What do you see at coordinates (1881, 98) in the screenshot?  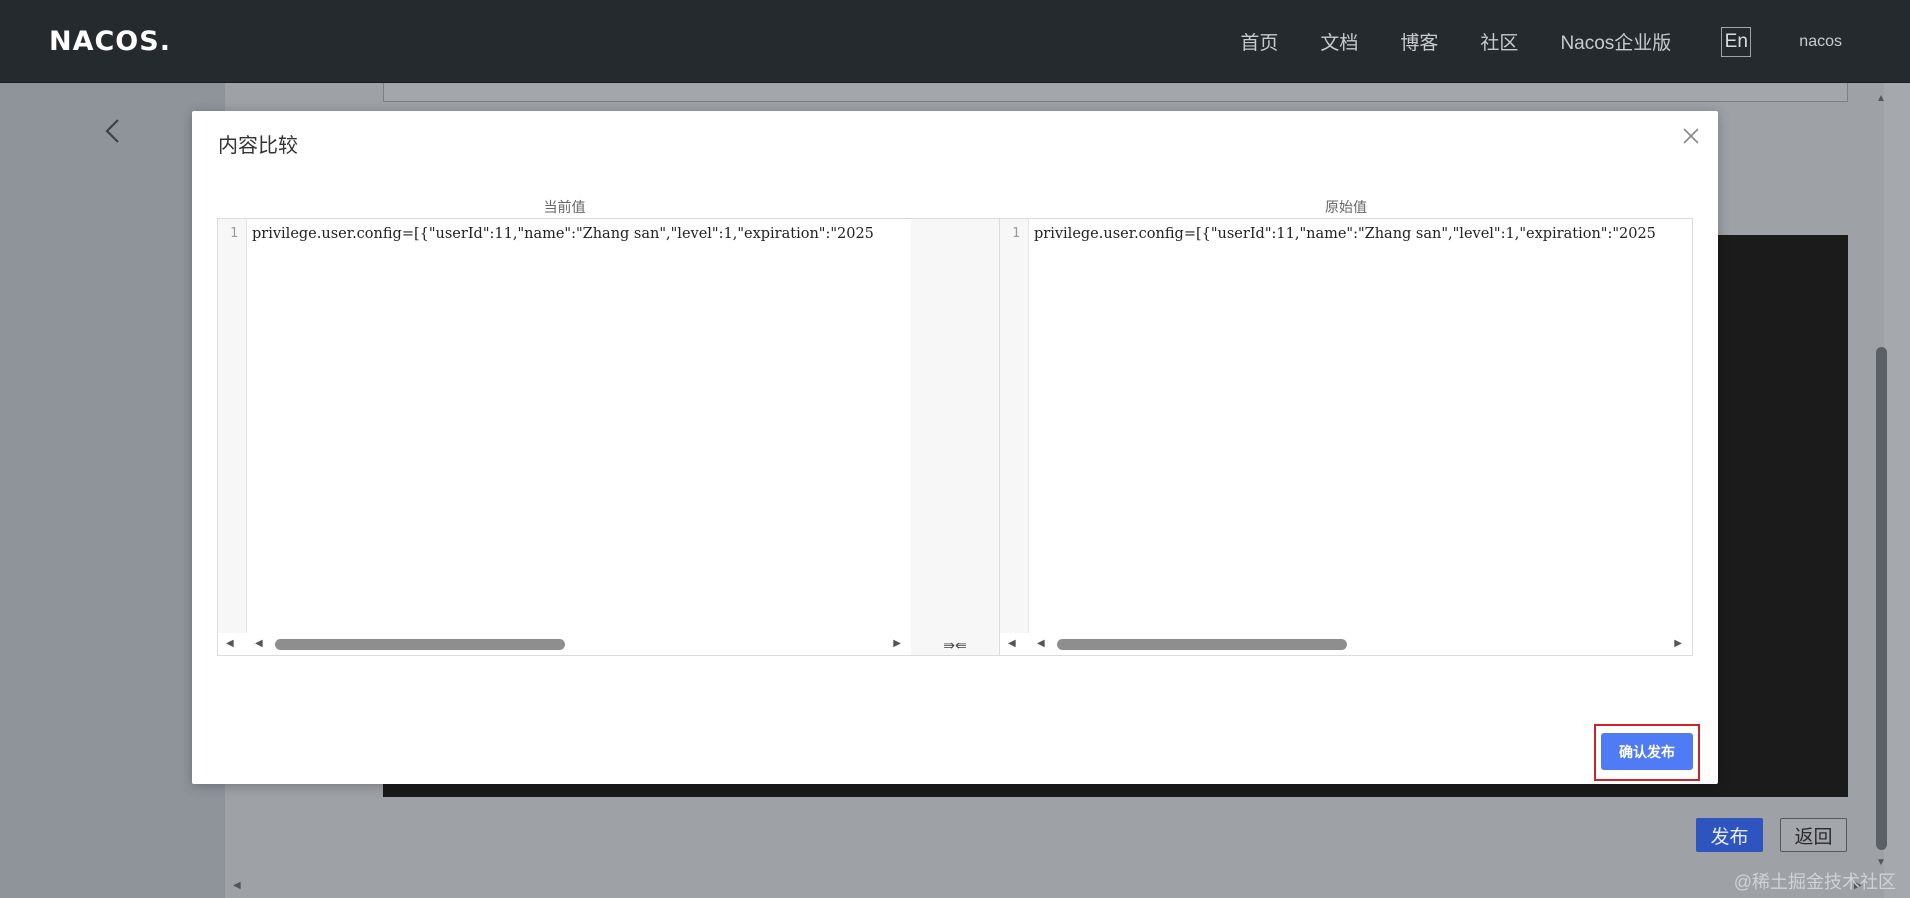 I see `scroll-up-arrow-icon: ▲` at bounding box center [1881, 98].